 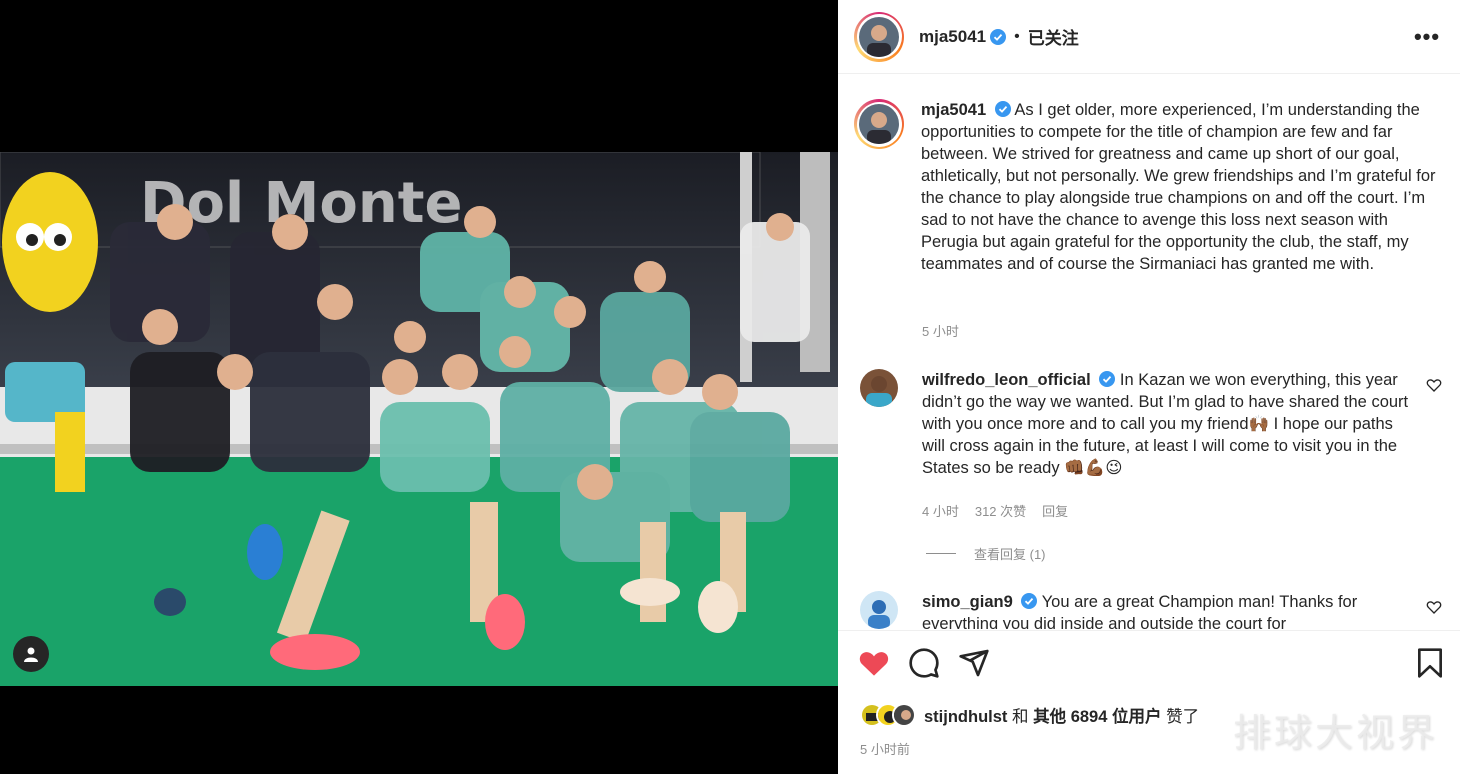 I want to click on post-time: 5 小时前, so click(x=885, y=749).